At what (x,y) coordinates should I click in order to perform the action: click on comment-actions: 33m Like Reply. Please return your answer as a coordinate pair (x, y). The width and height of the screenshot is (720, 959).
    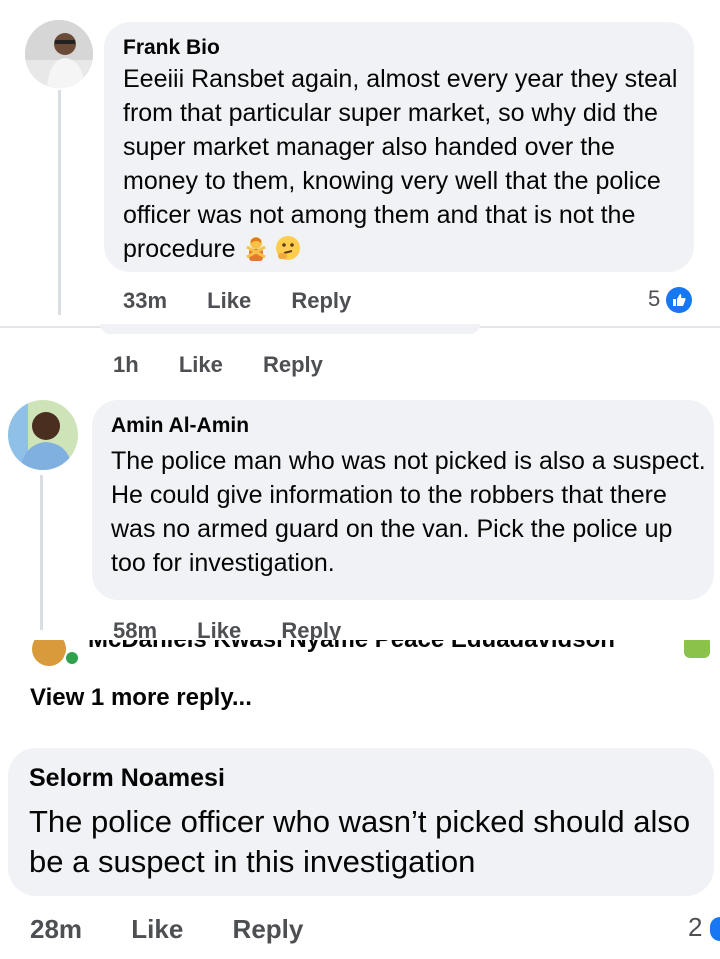
    Looking at the image, I should click on (254, 301).